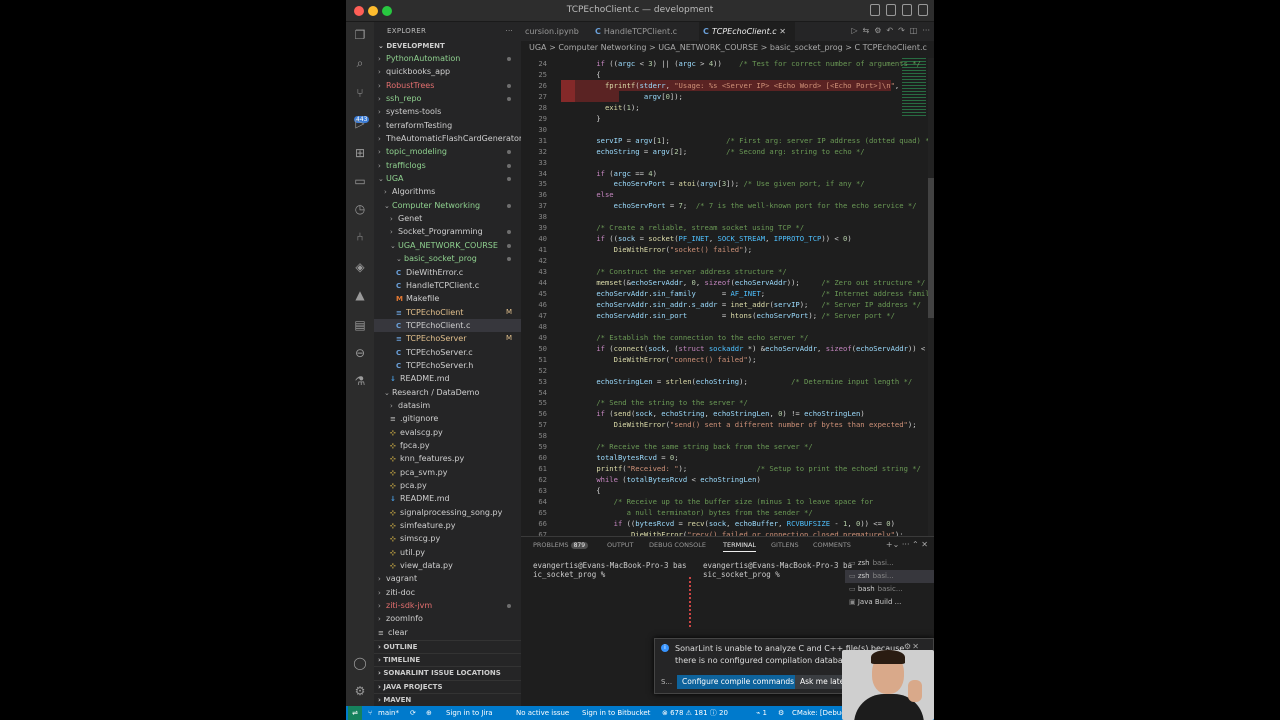 This screenshot has width=1280, height=720. Describe the element at coordinates (907, 10) in the screenshot. I see `toggle-secondary-sidebar-icon` at that location.